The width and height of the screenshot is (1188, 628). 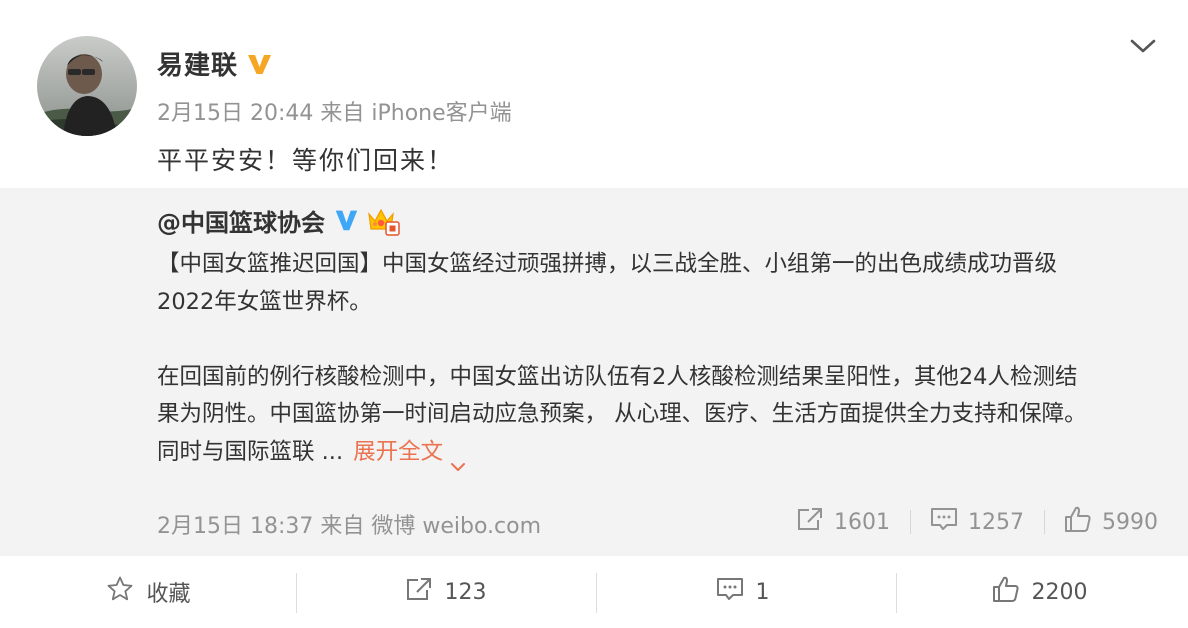 I want to click on repost-stat-likes: 5990, so click(x=1111, y=522).